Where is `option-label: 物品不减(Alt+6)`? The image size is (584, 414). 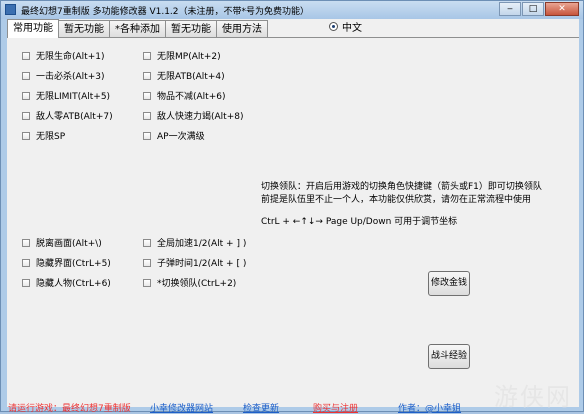 option-label: 物品不减(Alt+6) is located at coordinates (191, 95).